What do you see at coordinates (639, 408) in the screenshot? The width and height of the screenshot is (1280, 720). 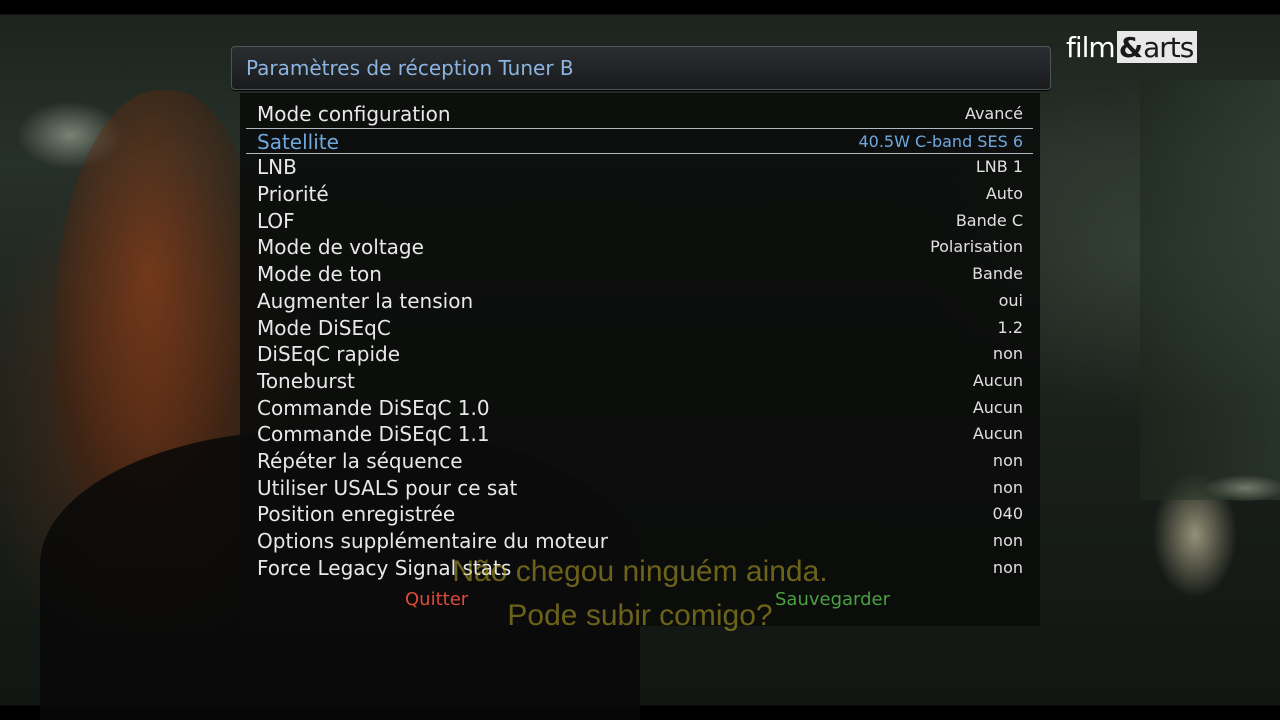 I see `settings-row: Commande DiSEqC 1.0 Aucun` at bounding box center [639, 408].